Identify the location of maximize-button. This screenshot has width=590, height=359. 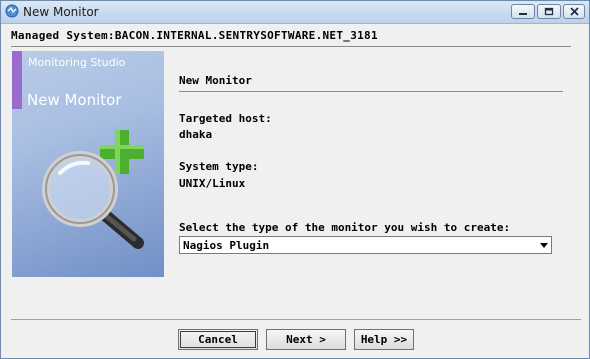
(549, 11).